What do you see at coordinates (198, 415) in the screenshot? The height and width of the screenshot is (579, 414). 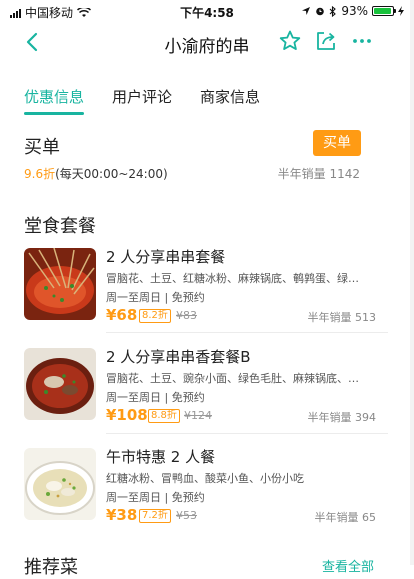 I see `deal-original-price: ¥124` at bounding box center [198, 415].